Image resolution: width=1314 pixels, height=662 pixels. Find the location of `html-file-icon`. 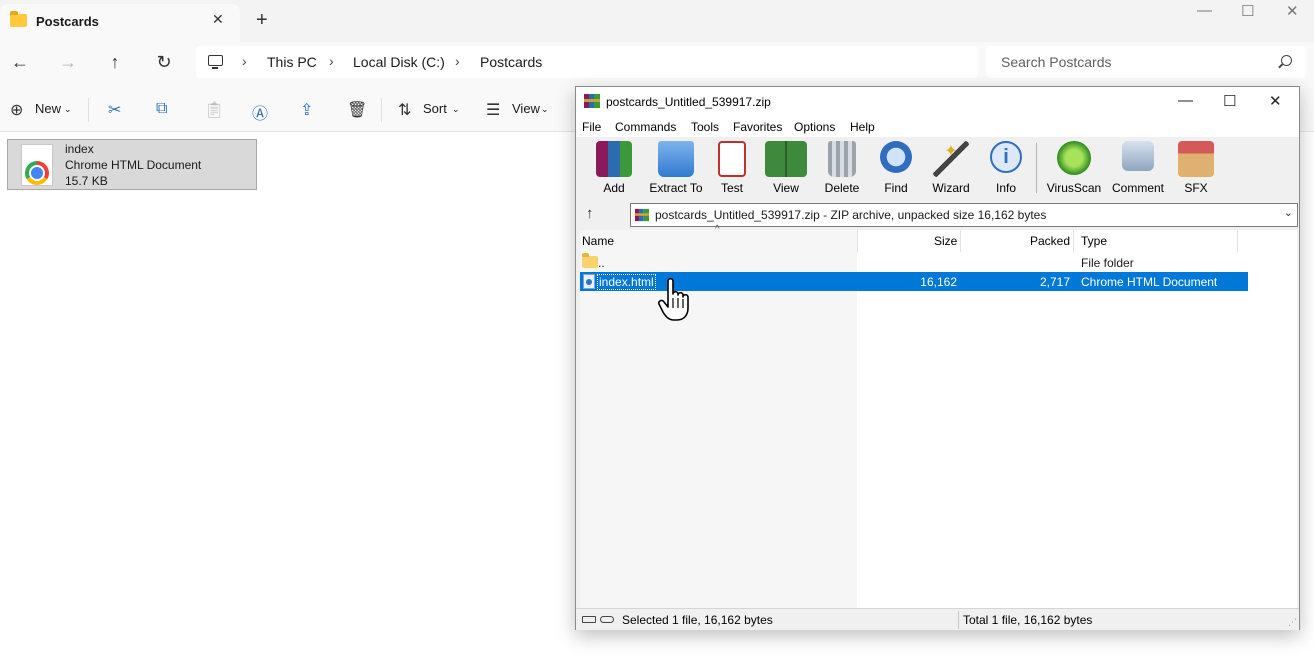

html-file-icon is located at coordinates (589, 281).